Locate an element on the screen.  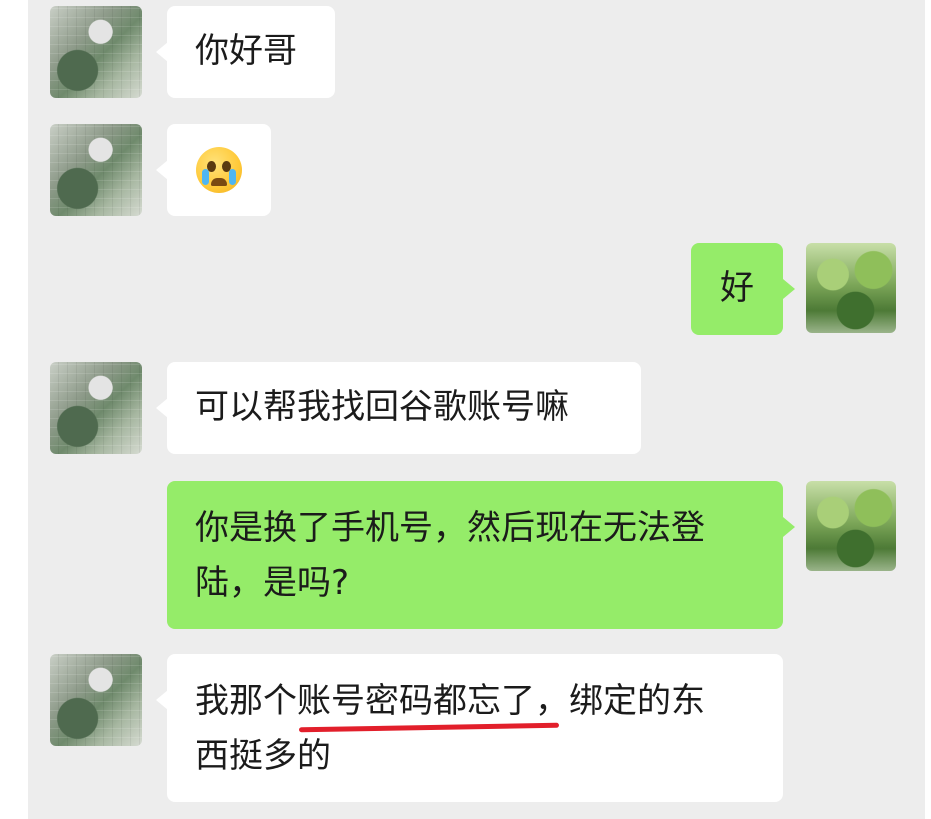
message-text: 好 is located at coordinates (737, 288).